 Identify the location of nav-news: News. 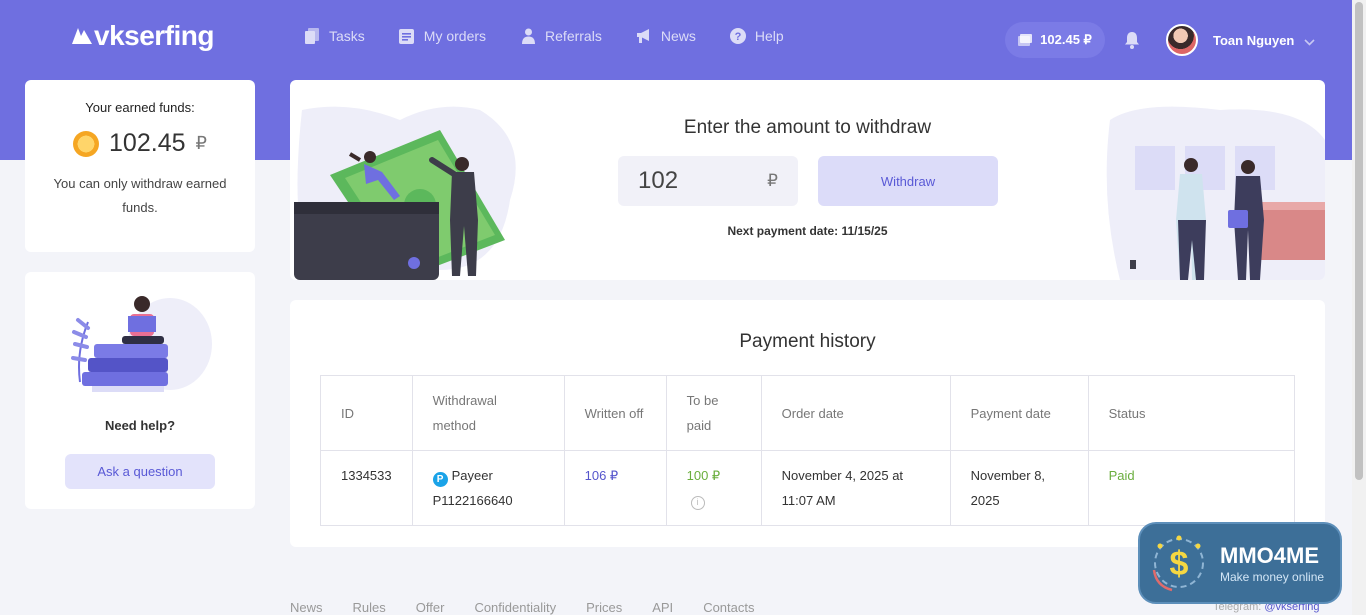
(666, 36).